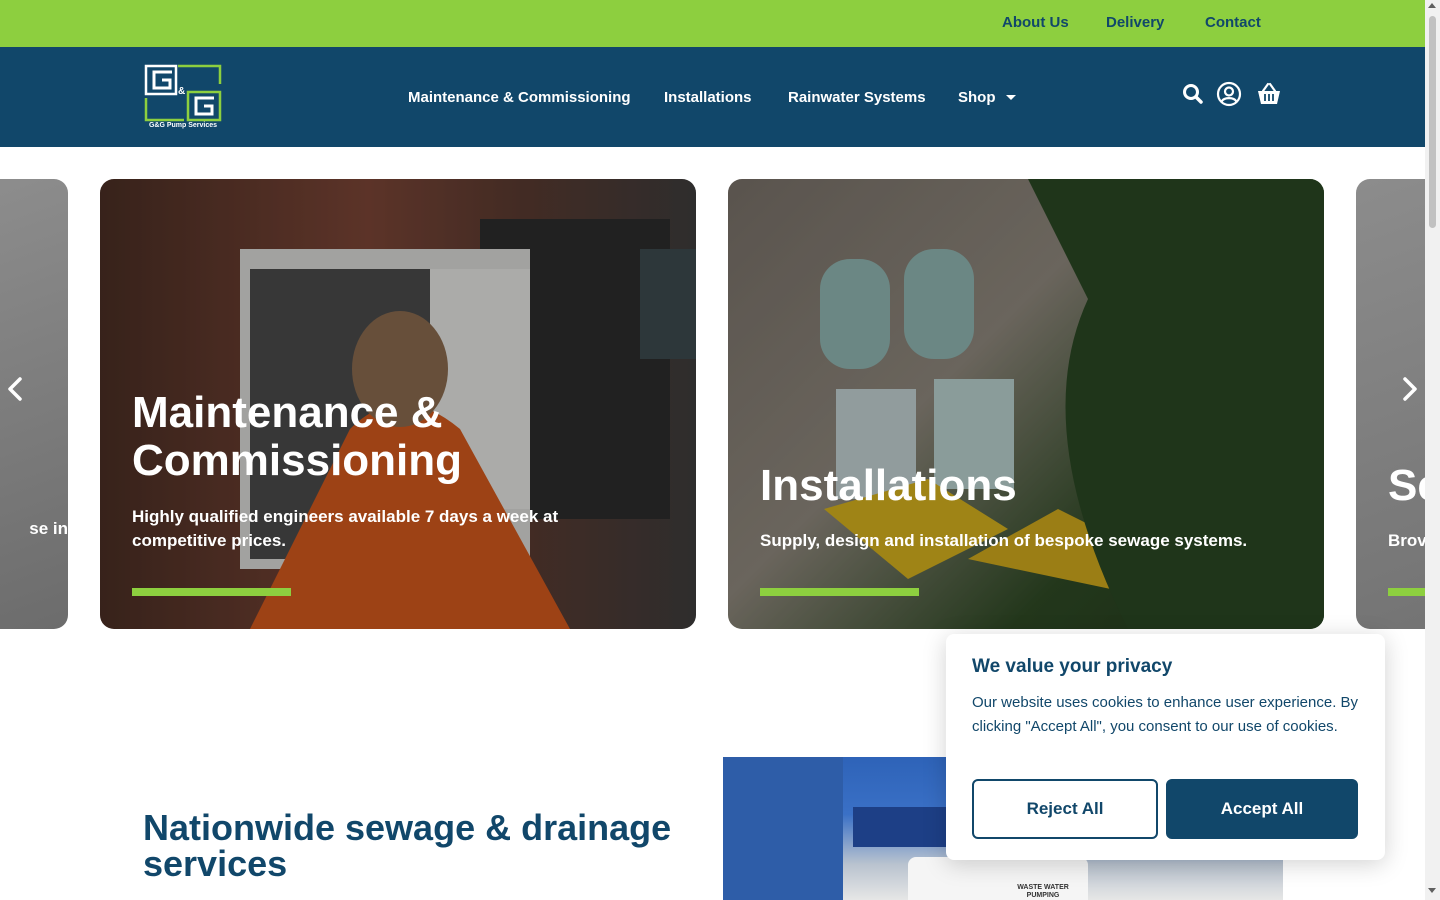 Image resolution: width=1440 pixels, height=900 pixels. What do you see at coordinates (1269, 94) in the screenshot?
I see `basket-icon` at bounding box center [1269, 94].